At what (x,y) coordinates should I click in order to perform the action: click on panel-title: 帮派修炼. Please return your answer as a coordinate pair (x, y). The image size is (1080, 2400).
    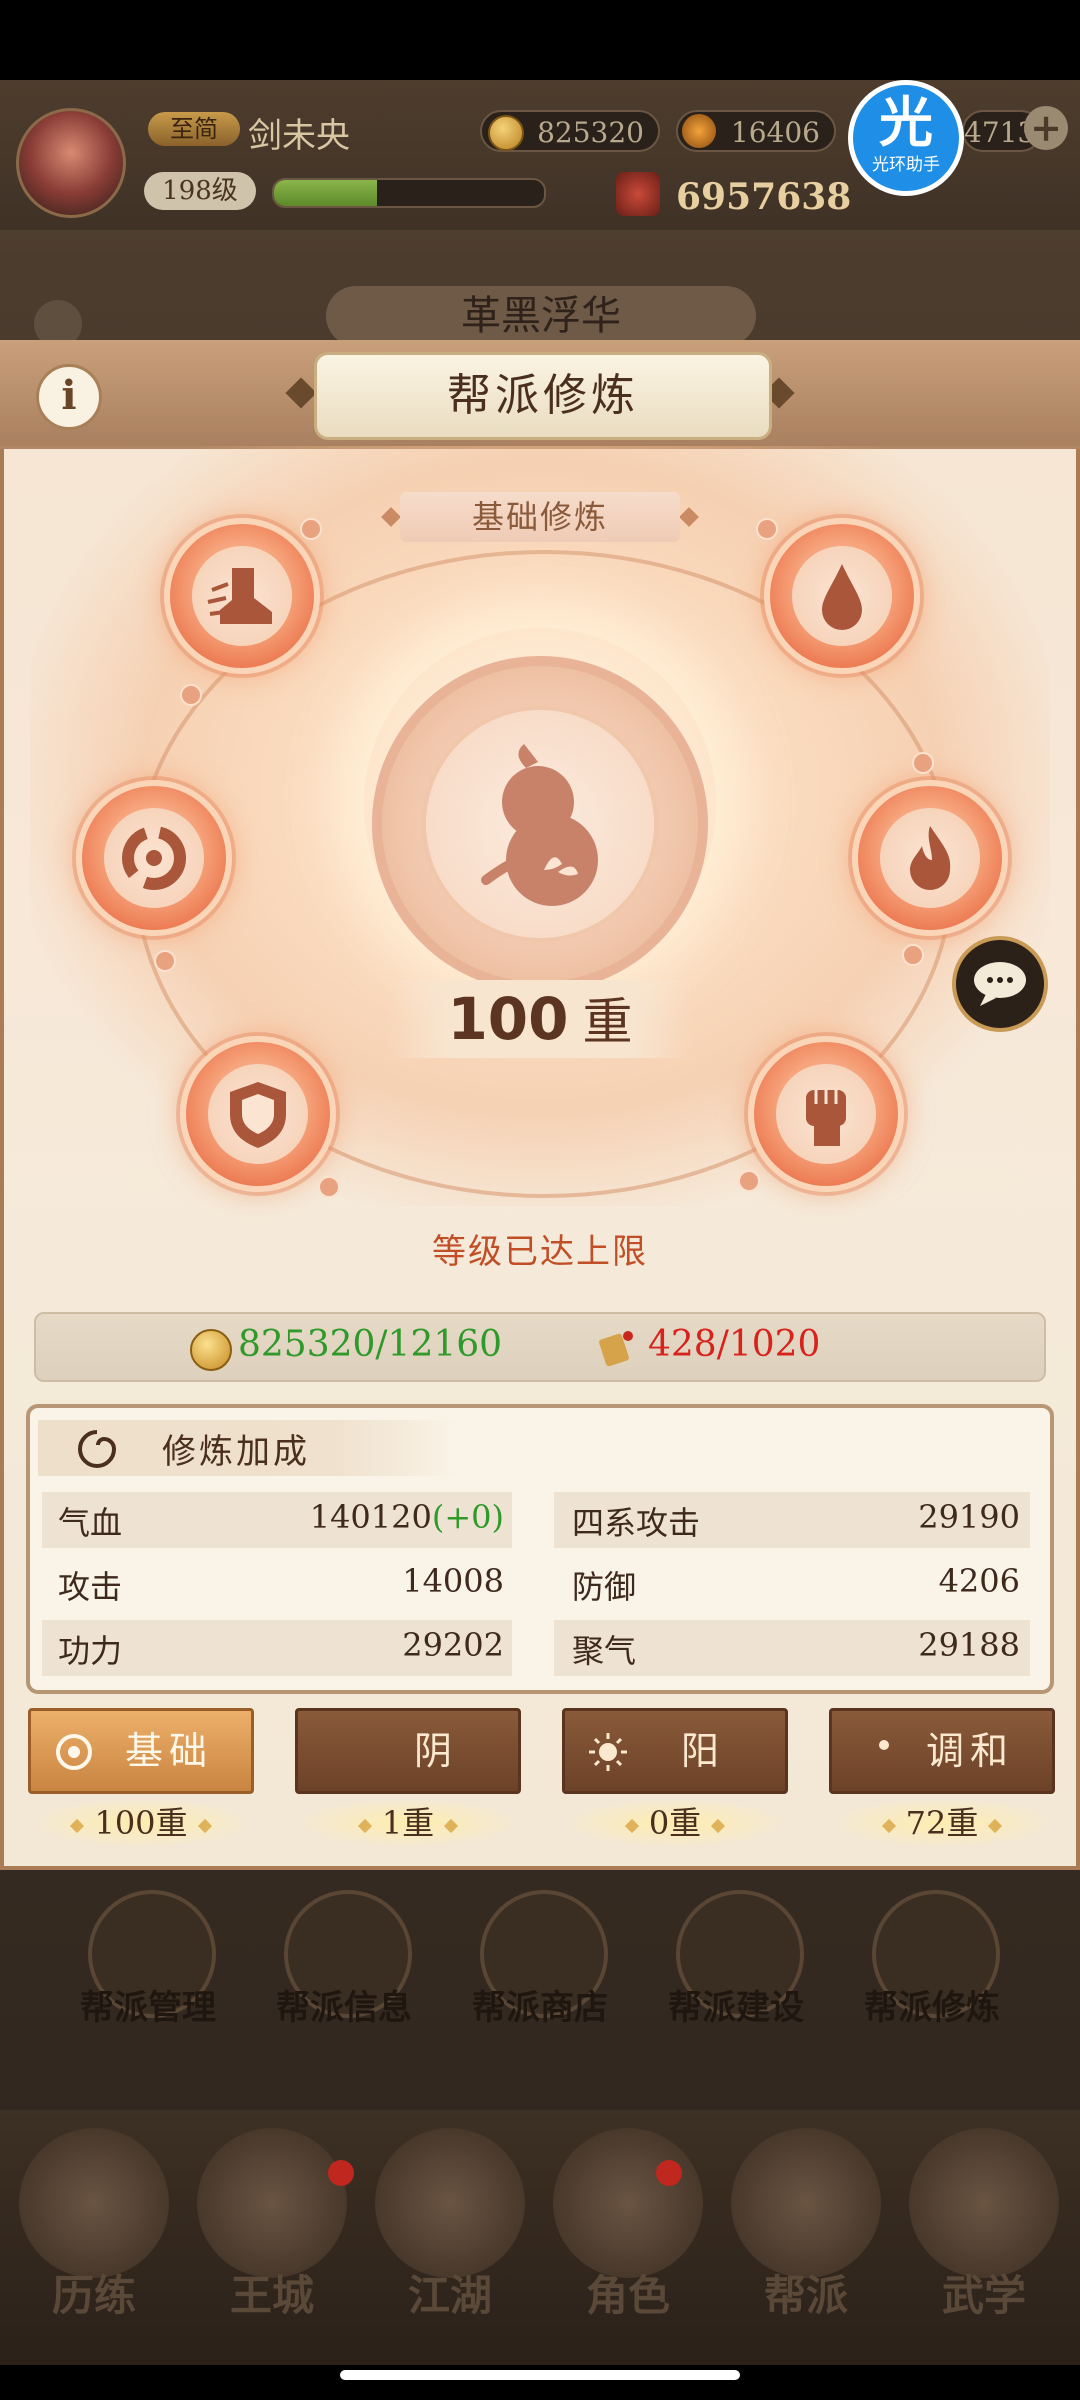
    Looking at the image, I should click on (543, 396).